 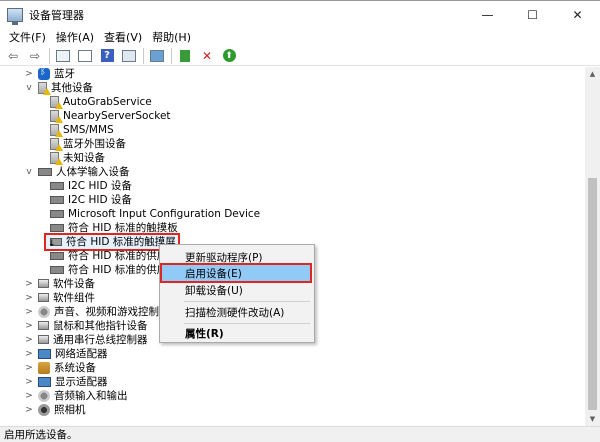 What do you see at coordinates (59, 298) in the screenshot?
I see `tree-item-software-components: > 软件组件` at bounding box center [59, 298].